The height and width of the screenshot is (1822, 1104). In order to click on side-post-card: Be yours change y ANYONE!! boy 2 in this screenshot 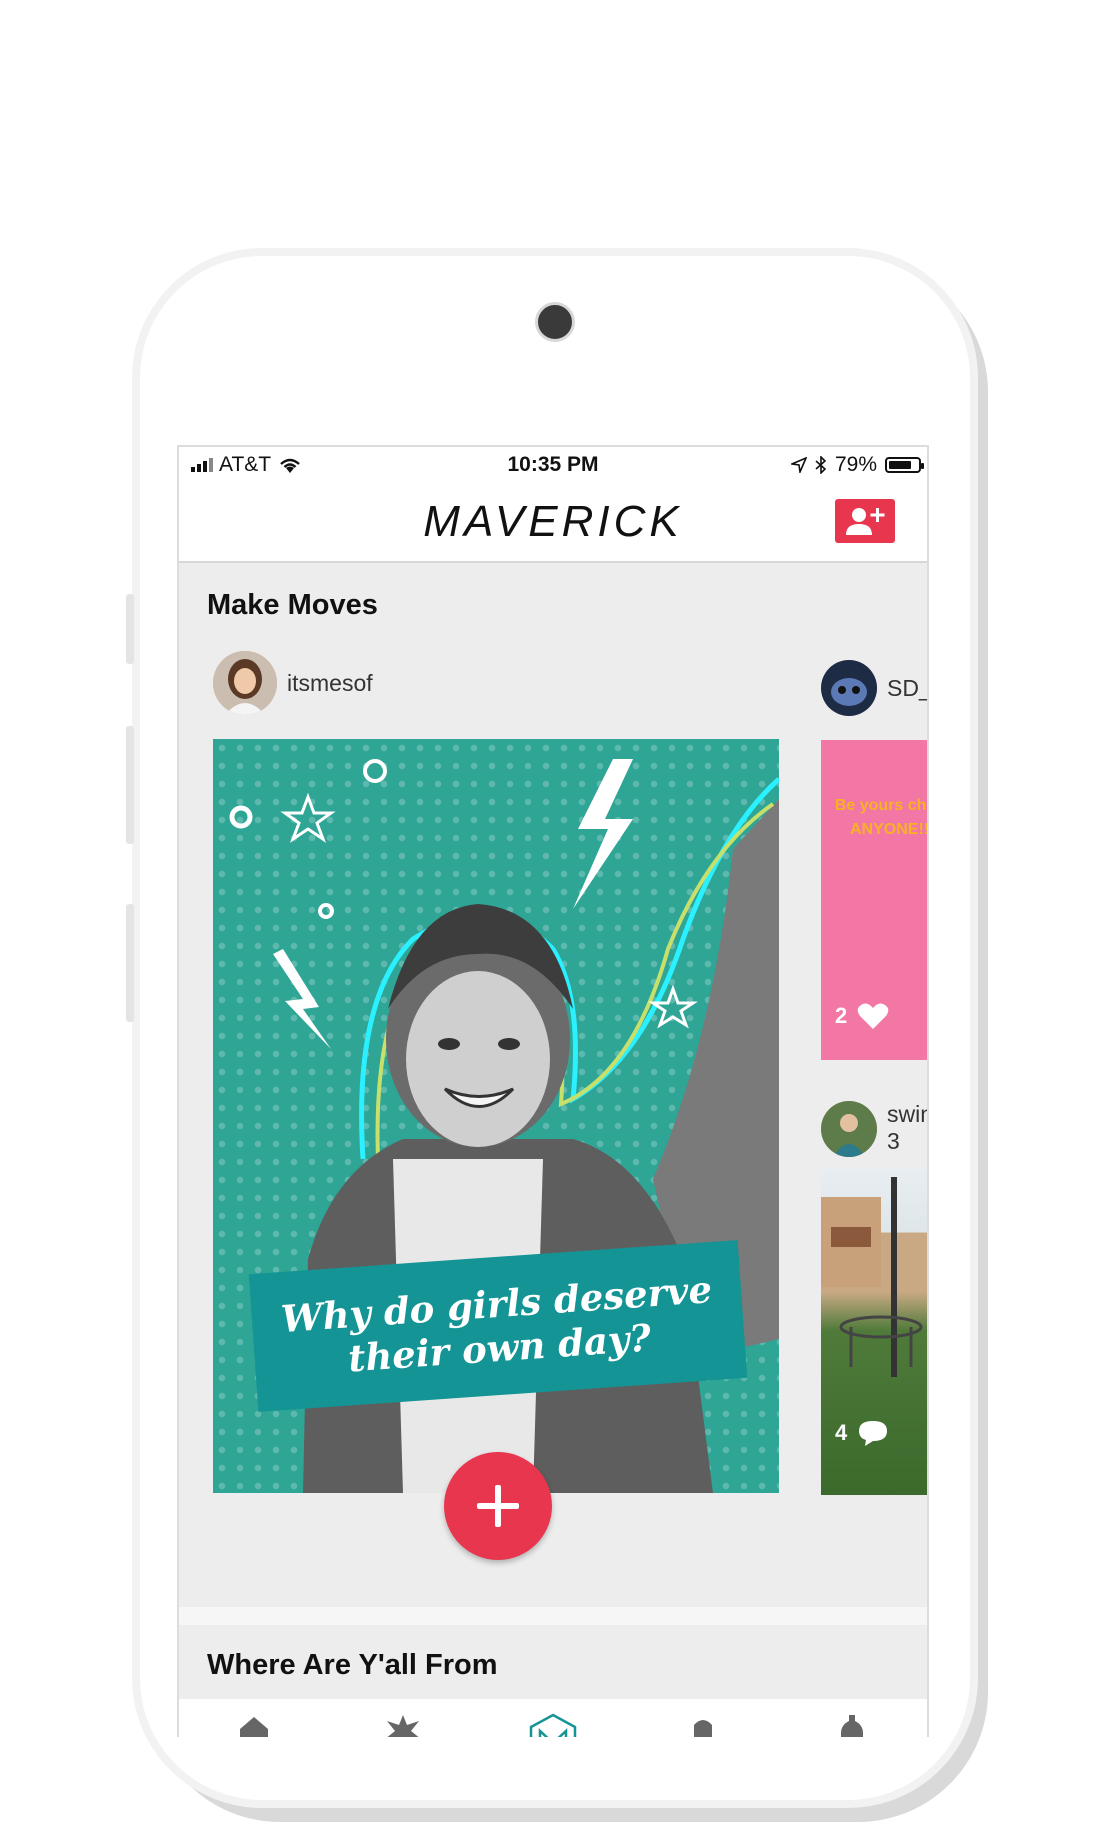, I will do `click(875, 900)`.